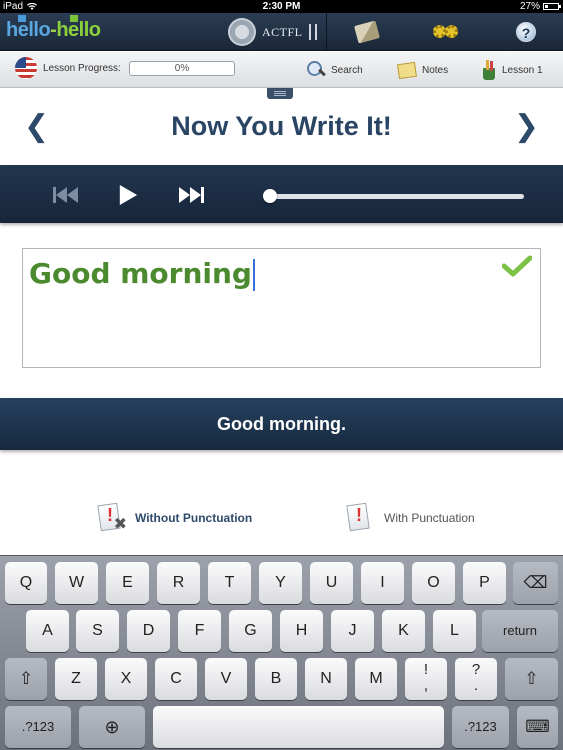 The image size is (563, 750). Describe the element at coordinates (347, 70) in the screenshot. I see `search-label: Search` at that location.